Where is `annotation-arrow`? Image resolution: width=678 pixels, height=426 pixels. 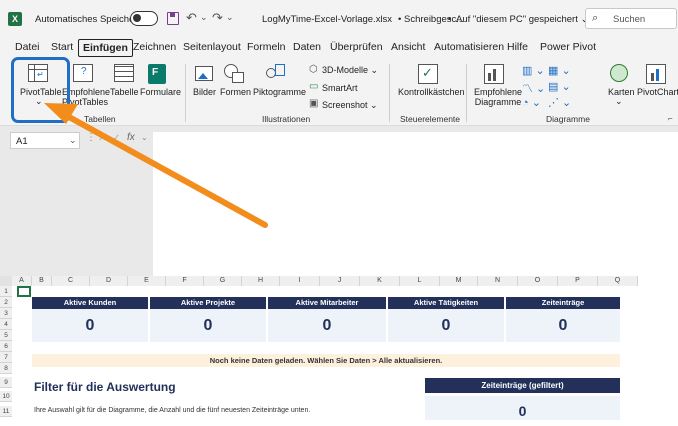 annotation-arrow is located at coordinates (156, 165).